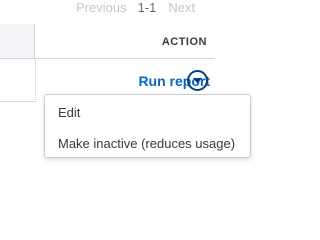 The width and height of the screenshot is (320, 240). Describe the element at coordinates (181, 7) in the screenshot. I see `next-page-link: Next` at that location.